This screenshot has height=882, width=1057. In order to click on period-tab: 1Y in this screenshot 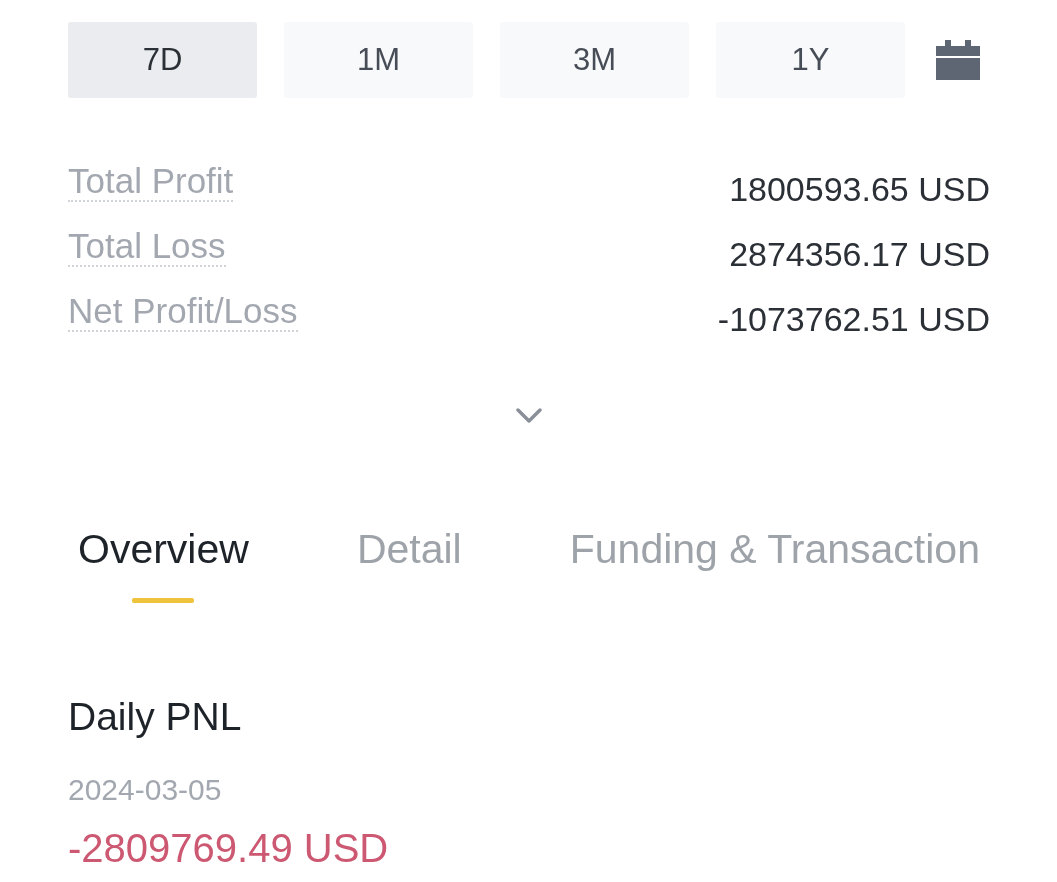, I will do `click(810, 60)`.